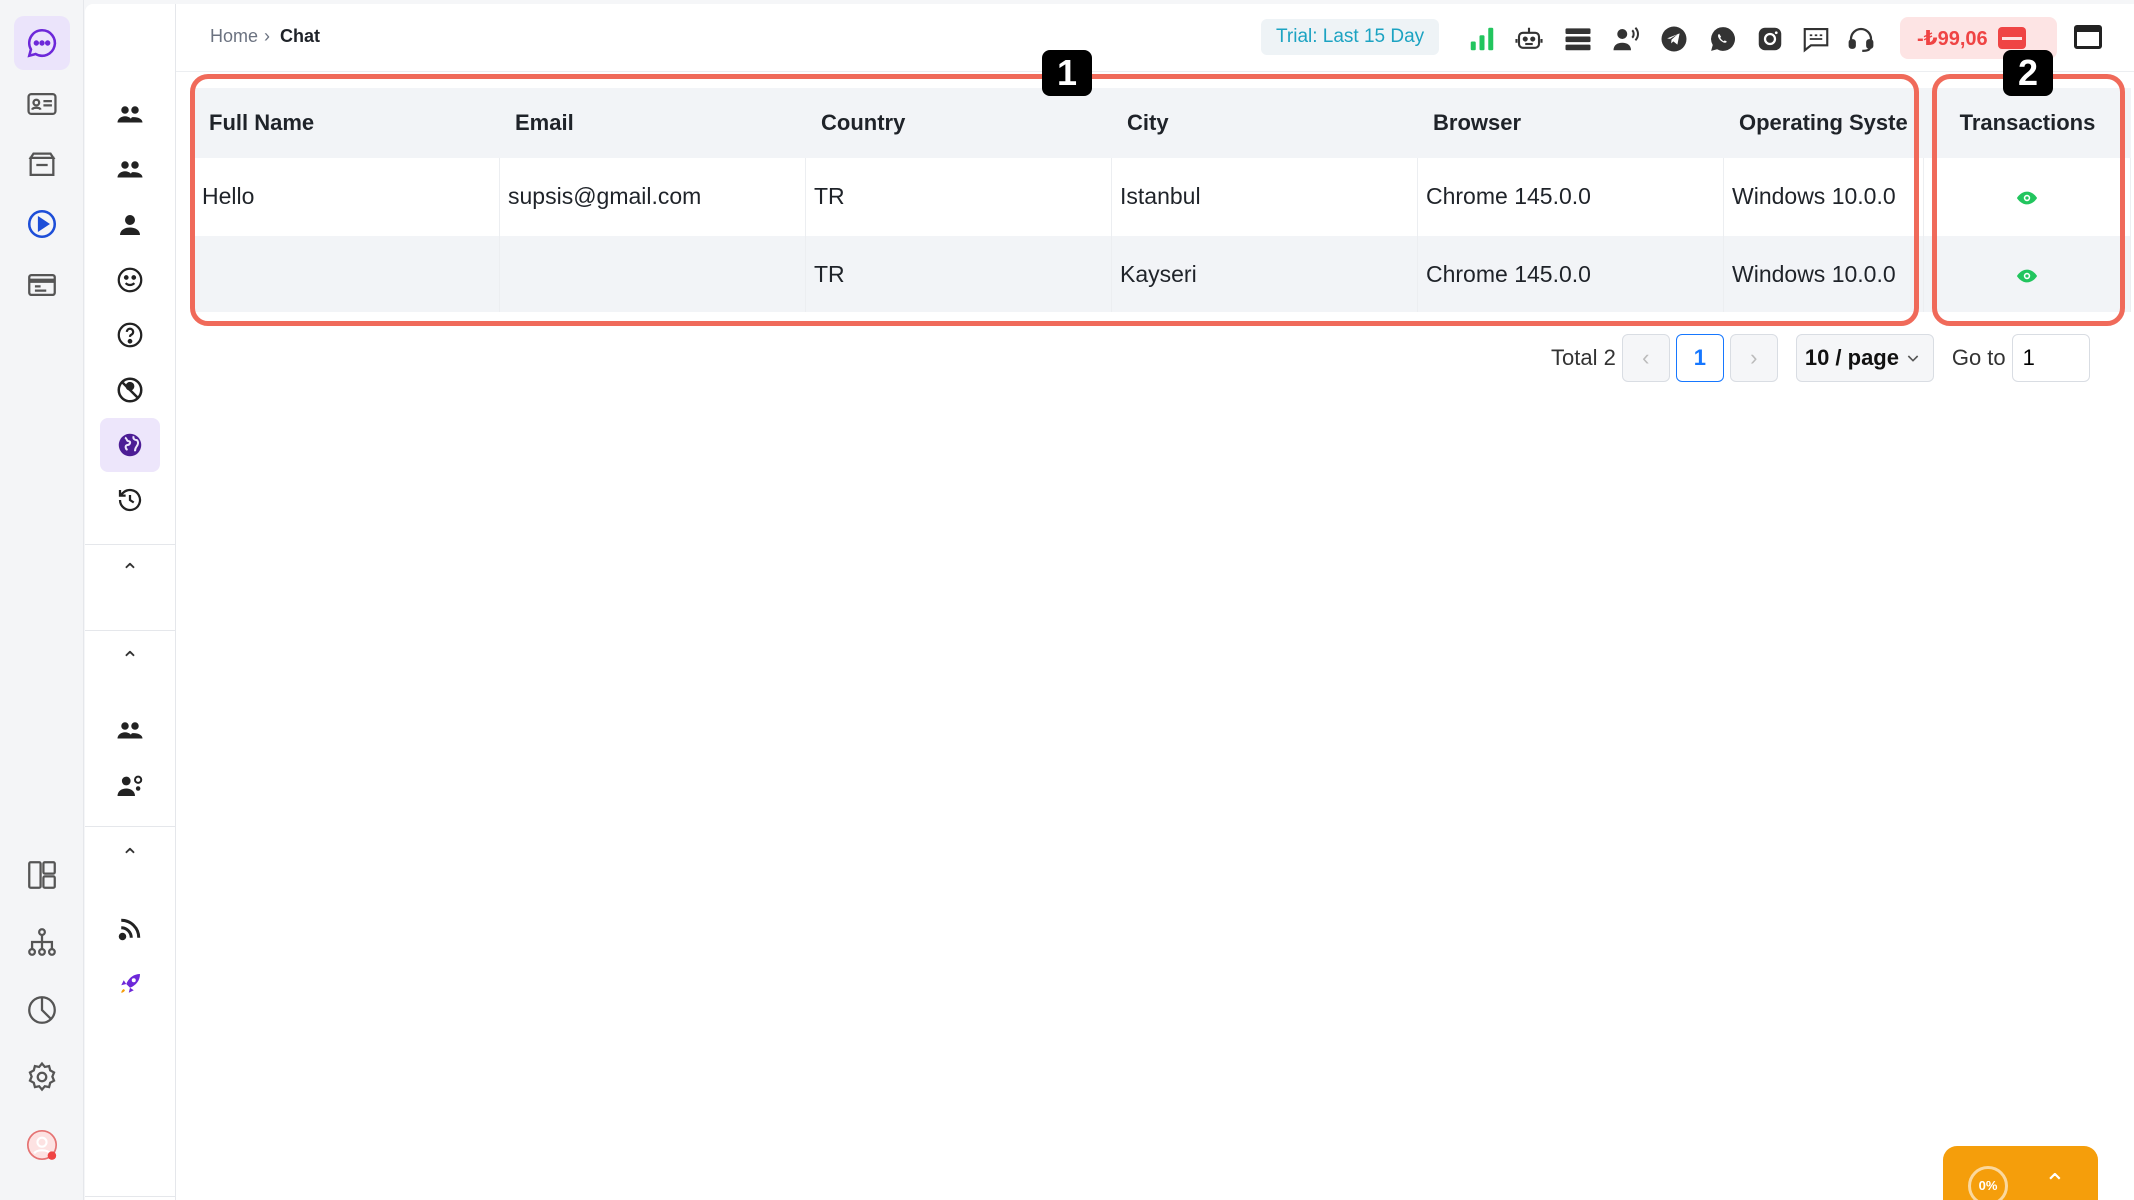  What do you see at coordinates (42, 285) in the screenshot?
I see `browser-window-icon` at bounding box center [42, 285].